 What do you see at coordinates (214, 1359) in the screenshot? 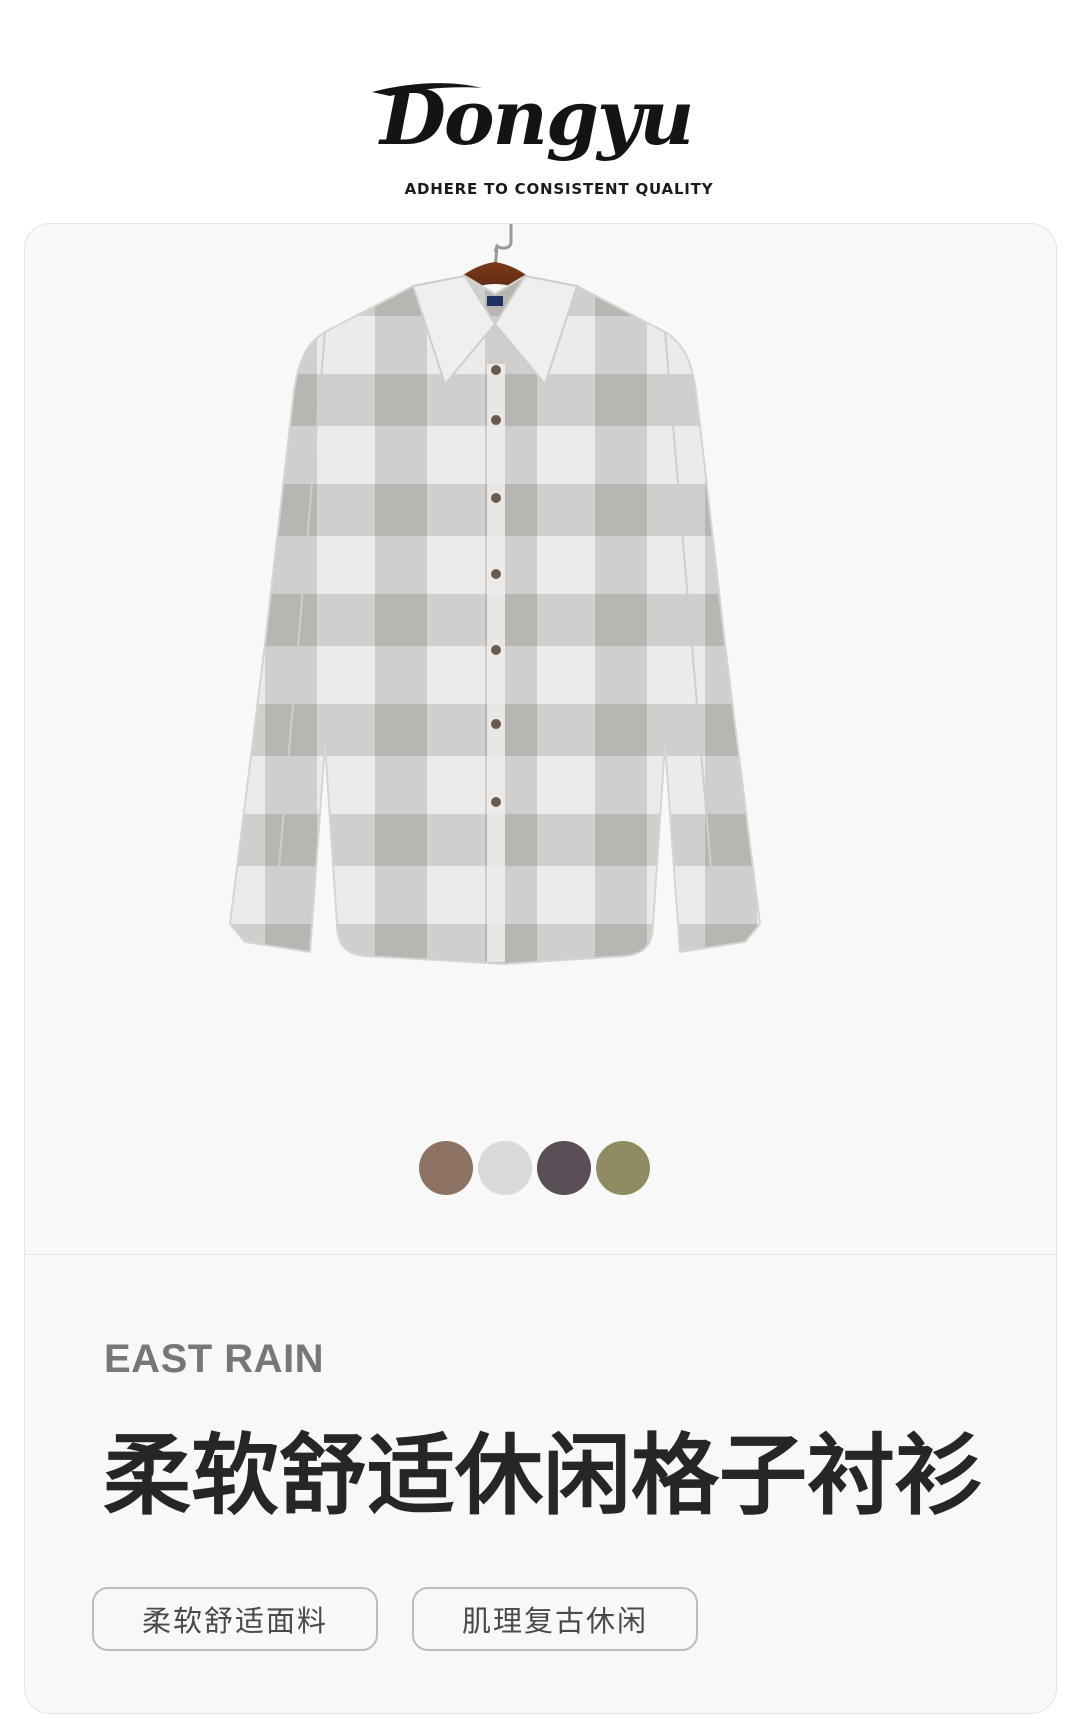
I see `product-series: EAST RAIN` at bounding box center [214, 1359].